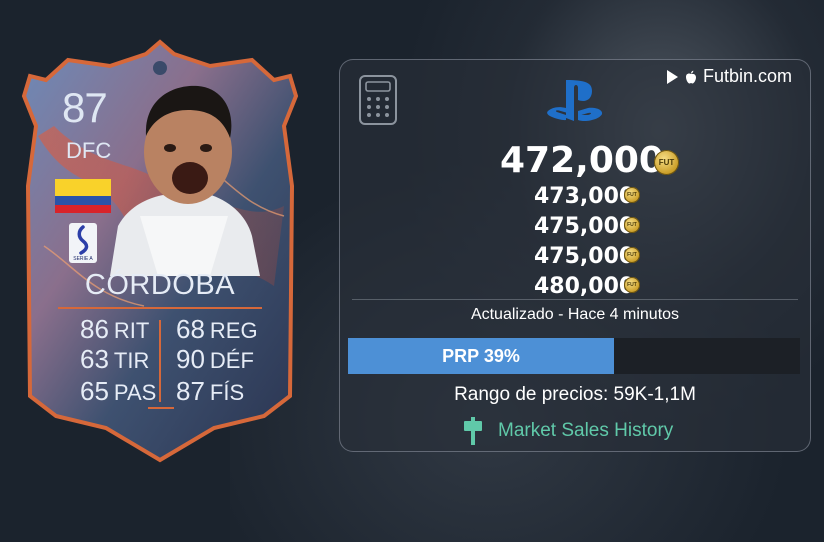  I want to click on stat-value: 68, so click(190, 329).